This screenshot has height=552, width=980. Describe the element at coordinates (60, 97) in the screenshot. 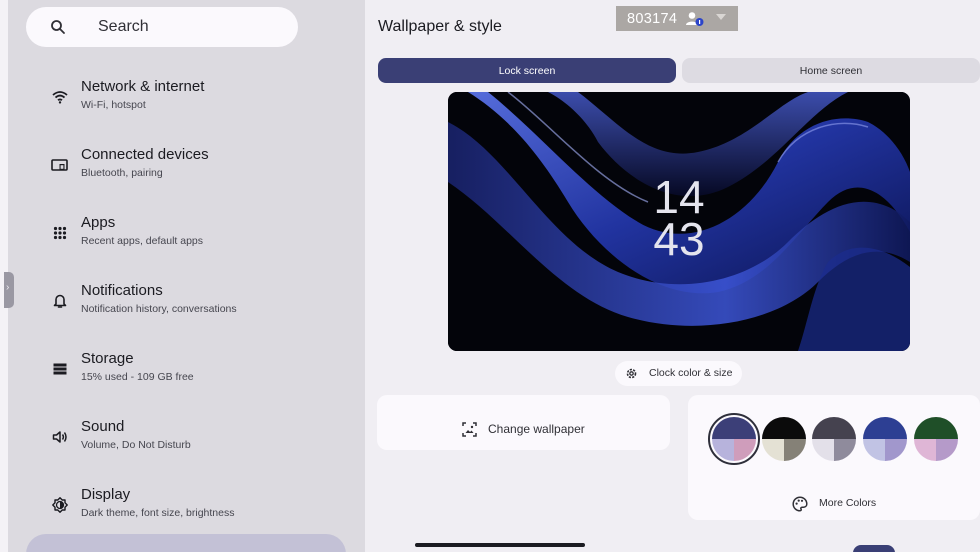

I see `wifi-icon` at that location.